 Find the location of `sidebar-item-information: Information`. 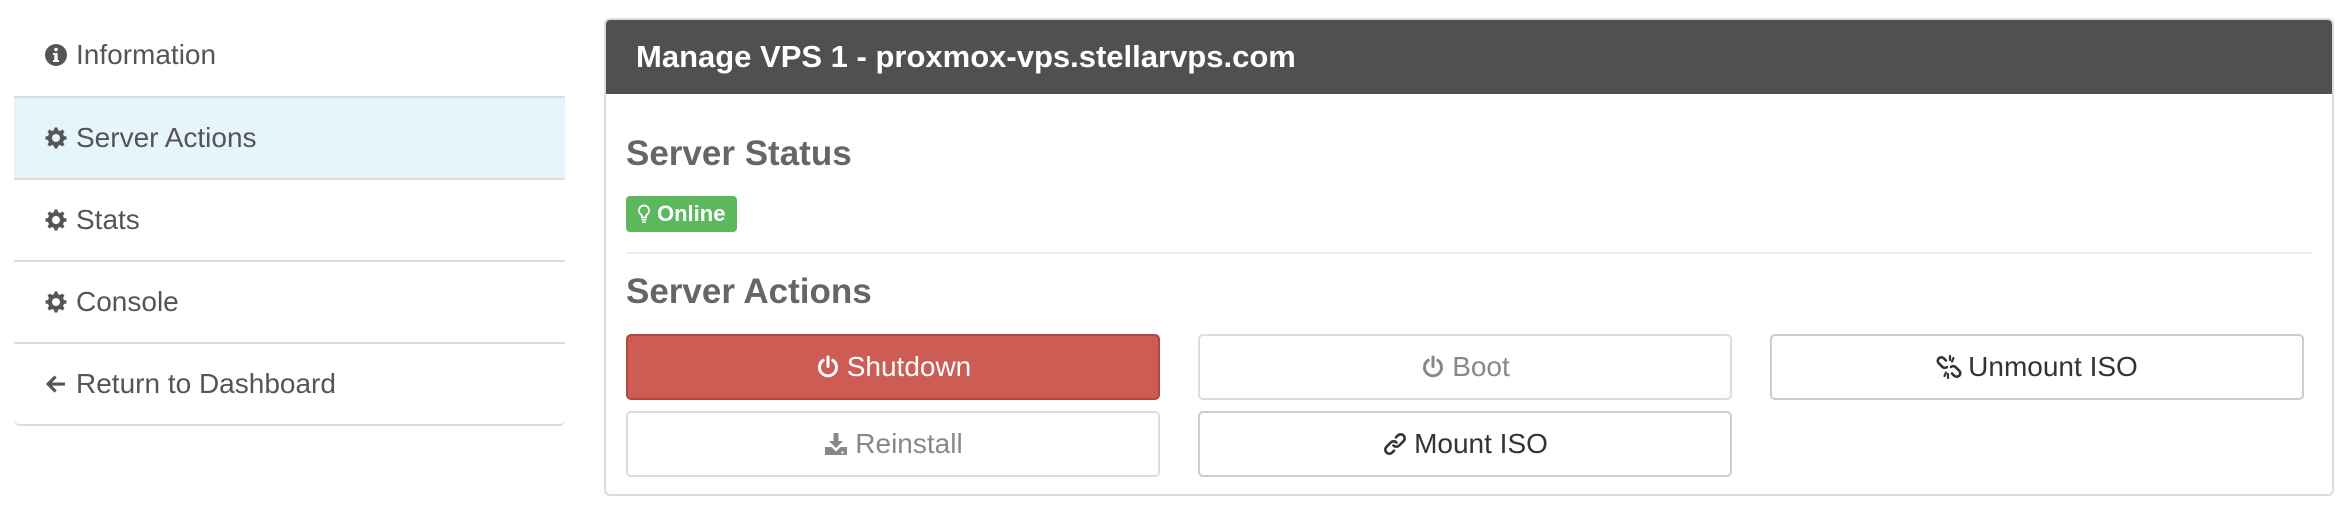

sidebar-item-information: Information is located at coordinates (289, 56).